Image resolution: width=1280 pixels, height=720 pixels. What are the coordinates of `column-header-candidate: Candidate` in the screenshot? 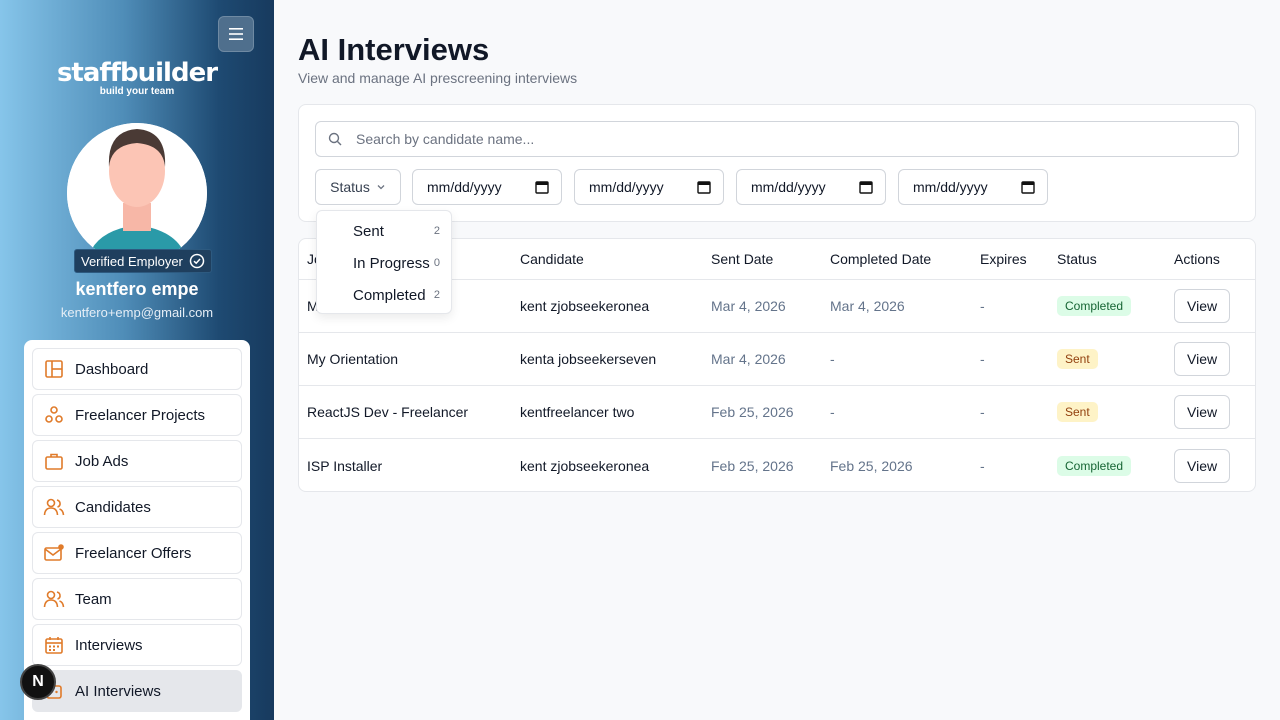 It's located at (552, 259).